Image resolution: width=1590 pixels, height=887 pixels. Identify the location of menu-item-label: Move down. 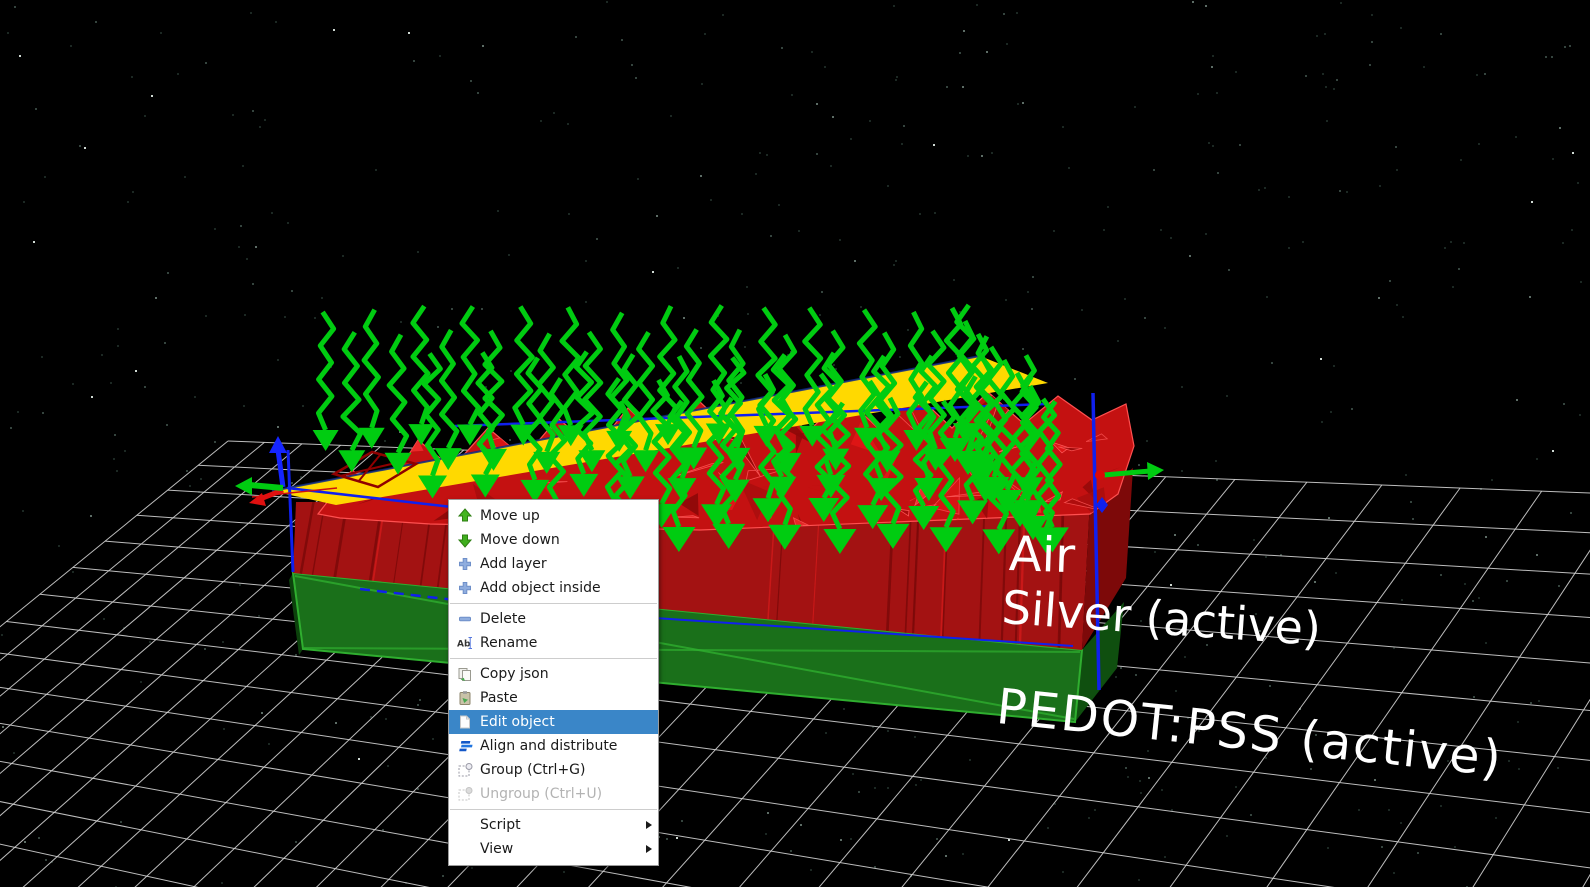
(520, 540).